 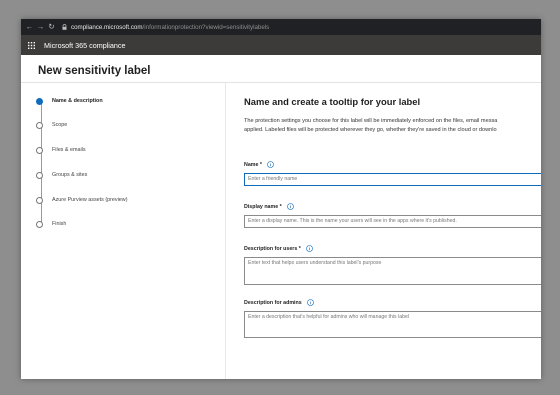 I want to click on step-groups-sites: Groups & sites, so click(x=60, y=175).